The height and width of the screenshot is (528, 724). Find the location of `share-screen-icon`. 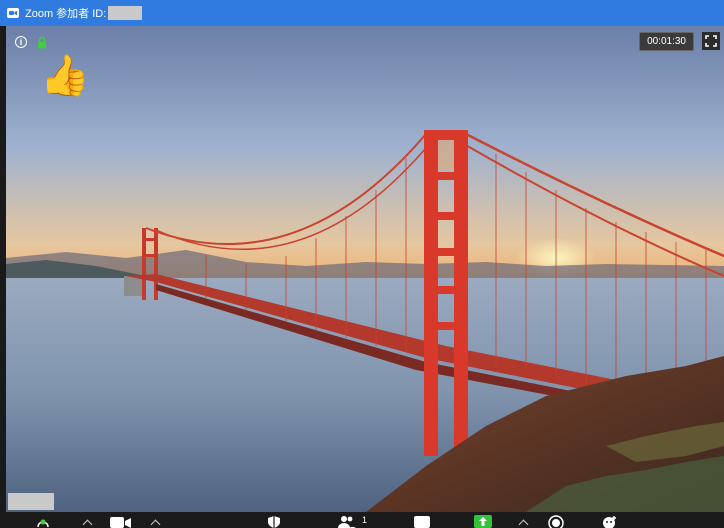

share-screen-icon is located at coordinates (483, 521).